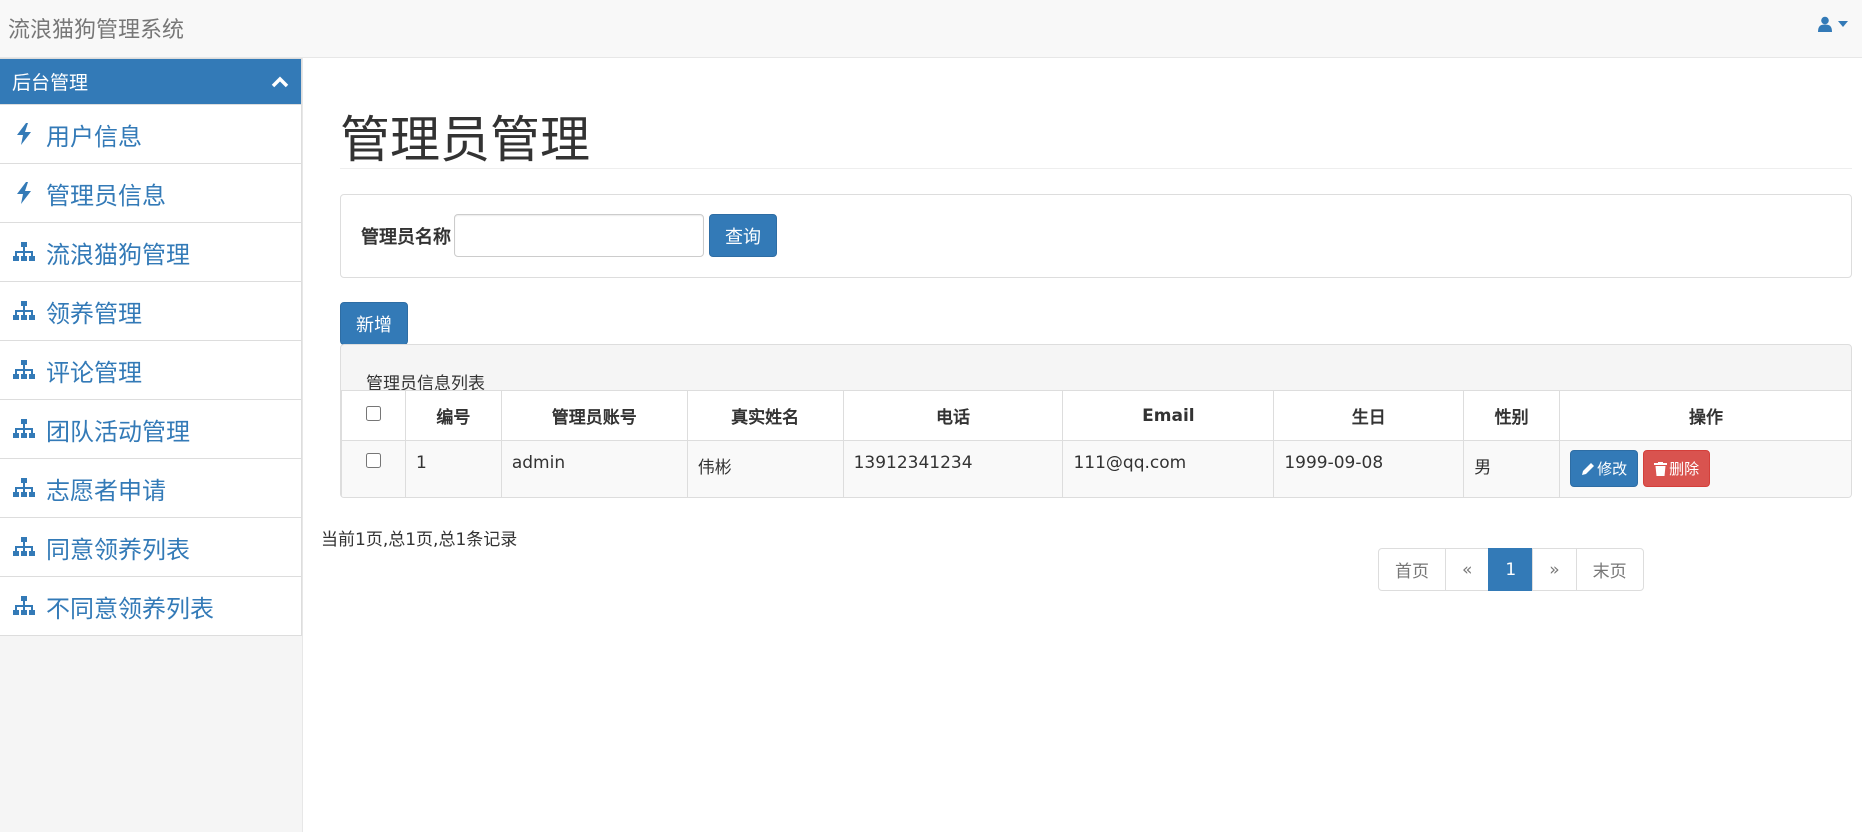 The image size is (1862, 832). Describe the element at coordinates (594, 468) in the screenshot. I see `cell-account: admin` at that location.